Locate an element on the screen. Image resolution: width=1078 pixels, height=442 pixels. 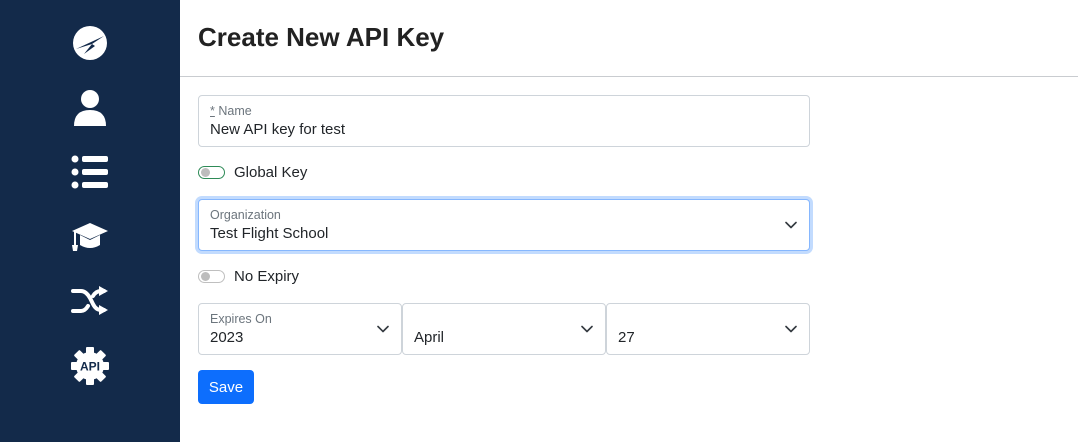
expires-year-select: Expires On 2023 is located at coordinates (300, 329).